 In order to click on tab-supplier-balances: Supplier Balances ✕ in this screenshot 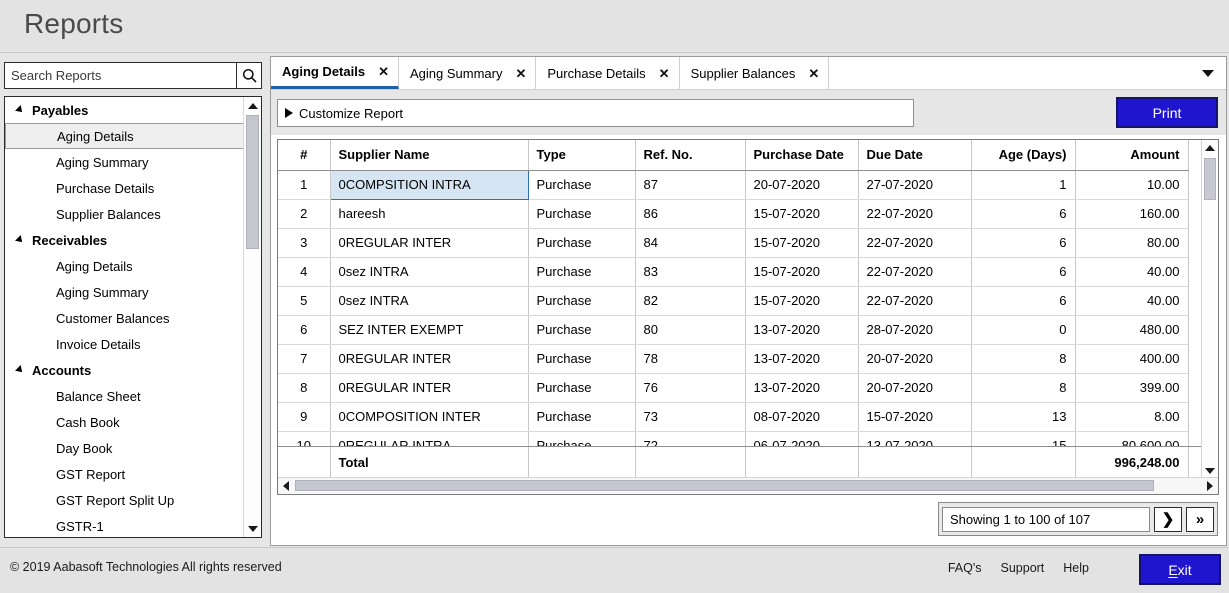, I will do `click(754, 73)`.